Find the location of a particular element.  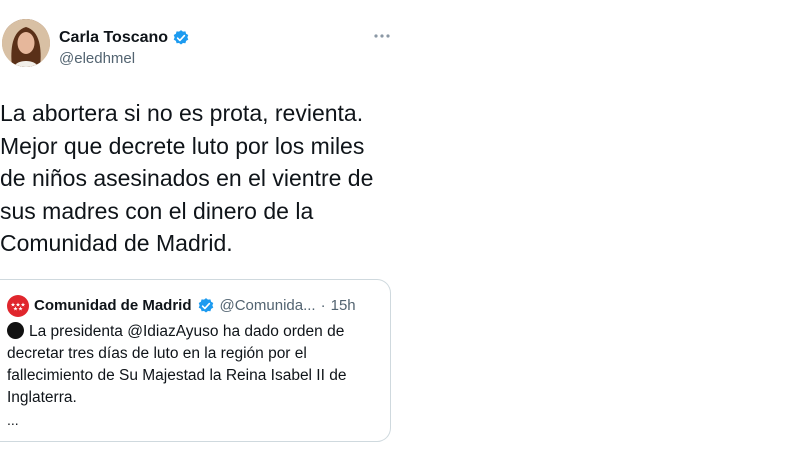

avatar-image is located at coordinates (26, 43).